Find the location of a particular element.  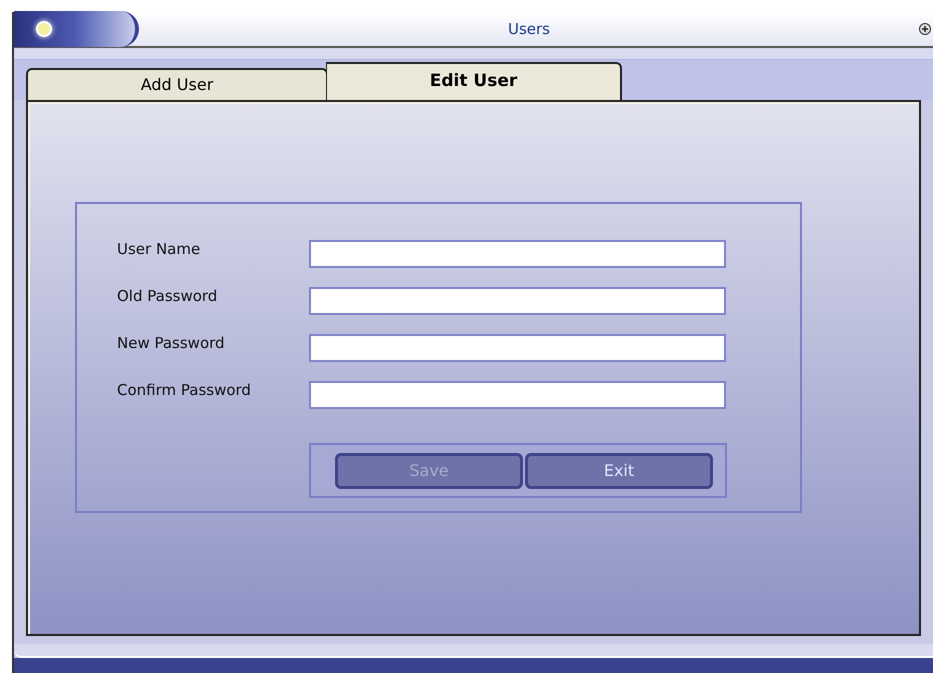

window-orb-icon is located at coordinates (76, 29).